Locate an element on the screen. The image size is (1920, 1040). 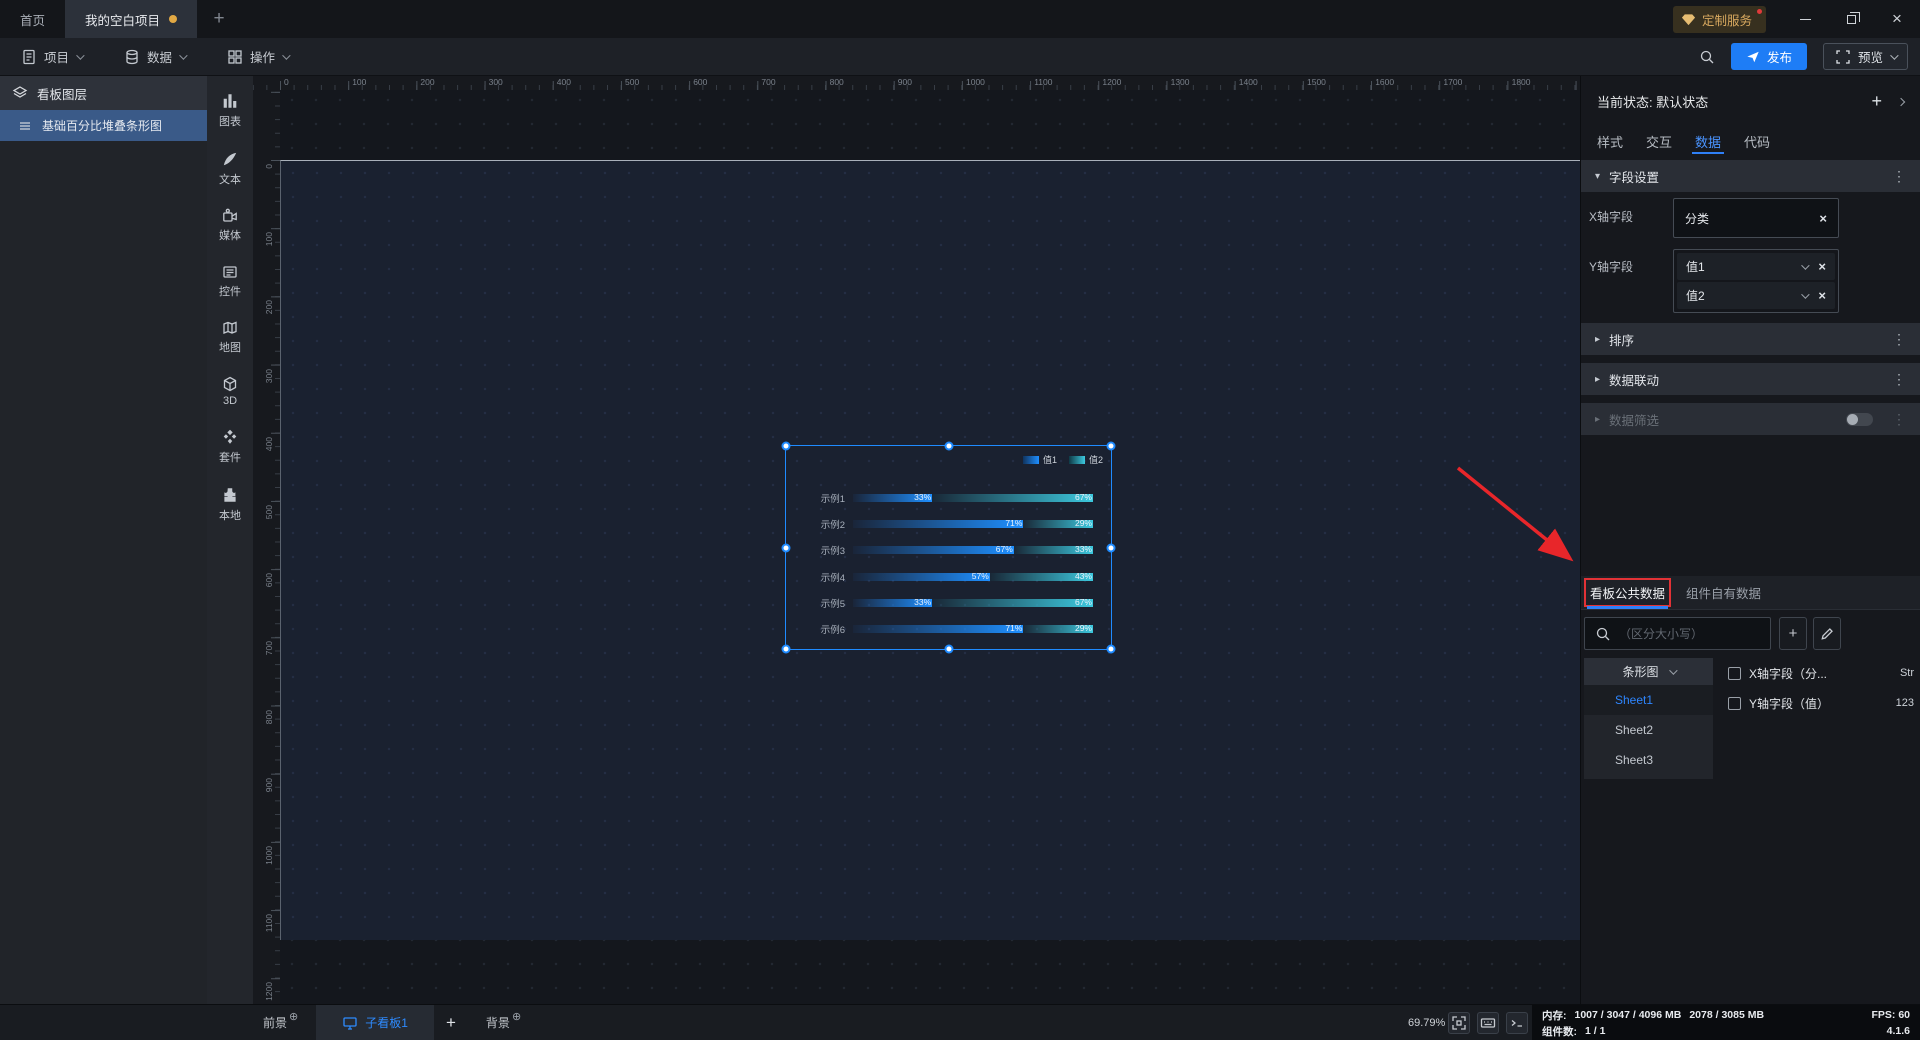
toolbar-item-charts: 图表 is located at coordinates (230, 111).